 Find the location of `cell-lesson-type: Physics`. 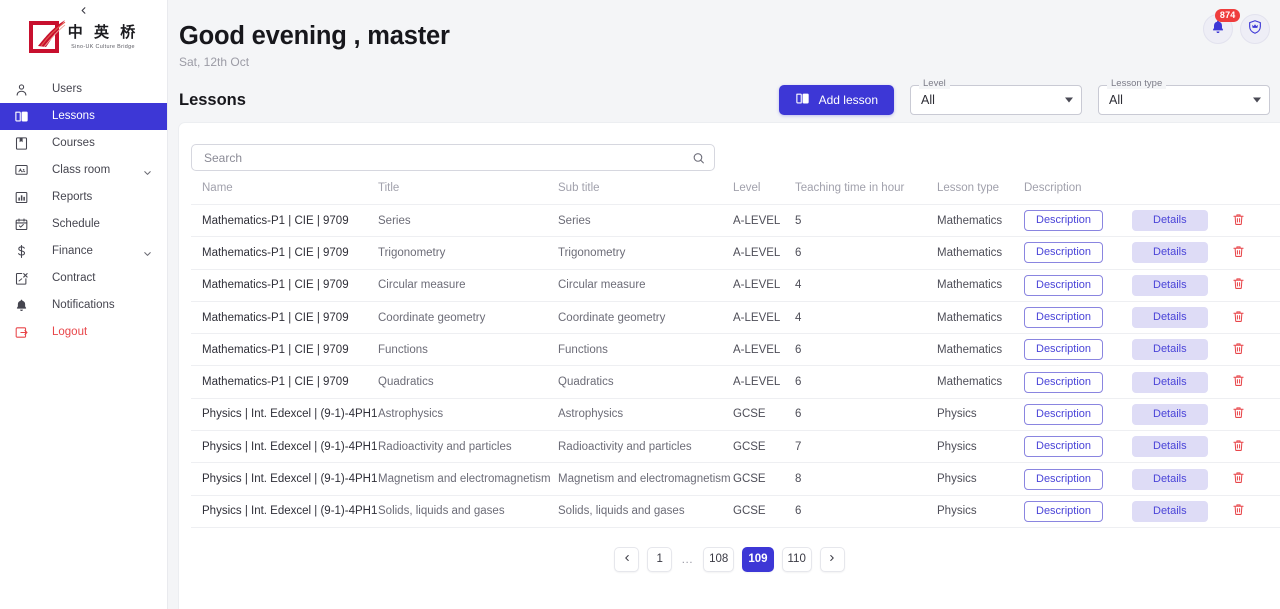

cell-lesson-type: Physics is located at coordinates (980, 511).